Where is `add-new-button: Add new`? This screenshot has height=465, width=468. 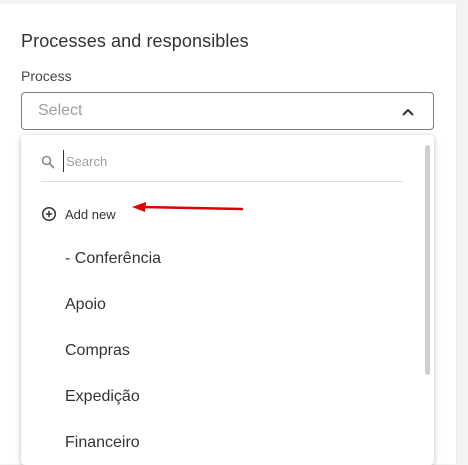
add-new-button: Add new is located at coordinates (78, 214).